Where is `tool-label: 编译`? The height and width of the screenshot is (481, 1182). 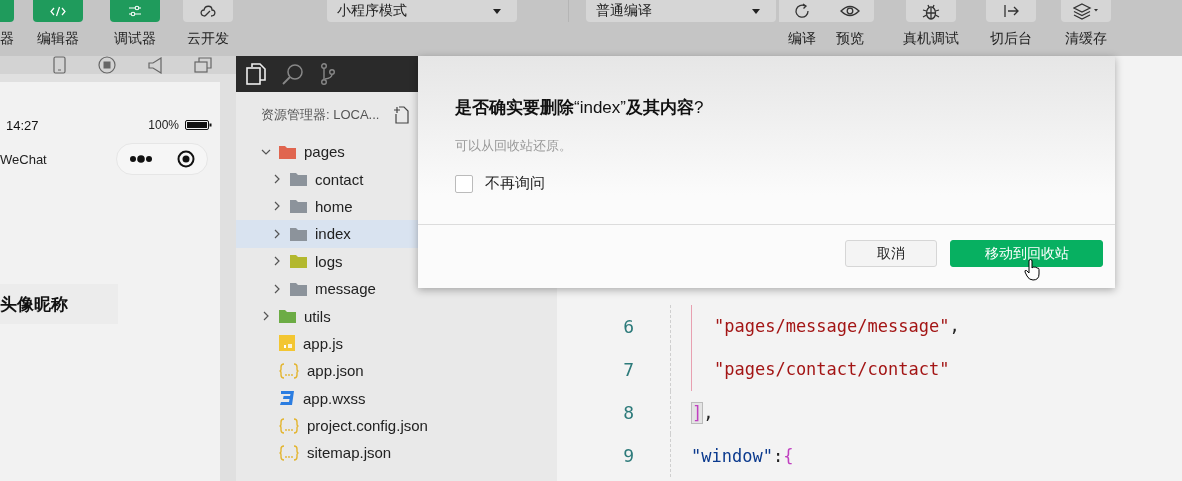
tool-label: 编译 is located at coordinates (802, 38).